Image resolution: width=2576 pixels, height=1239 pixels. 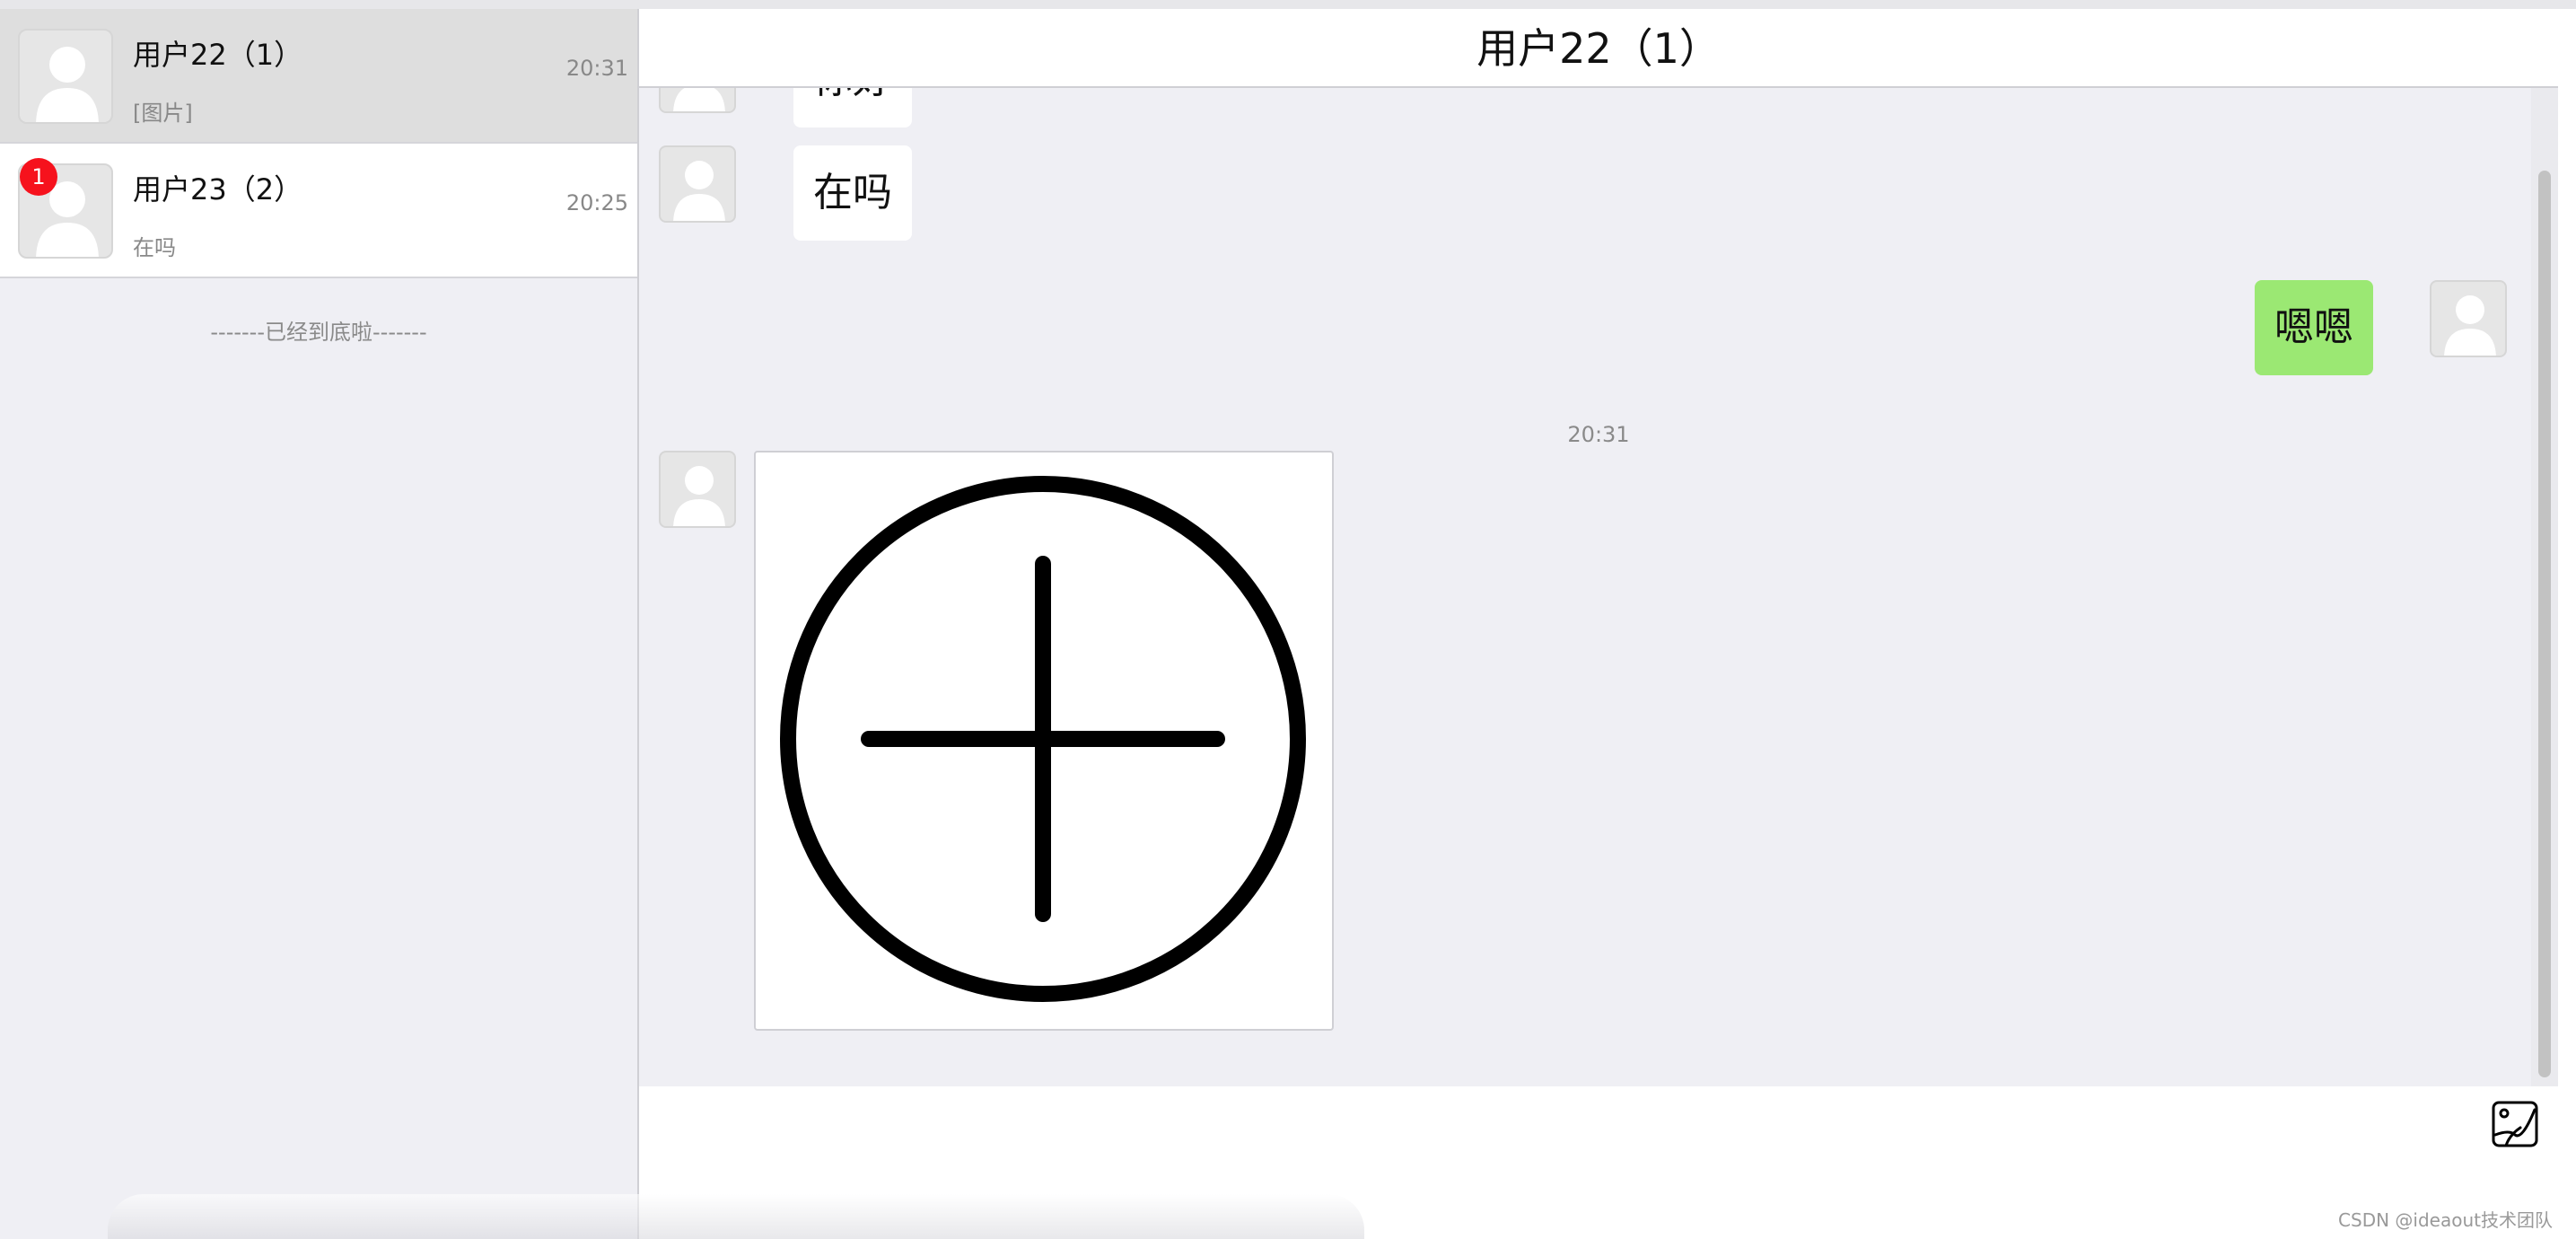 I want to click on conversation-time: 20:25, so click(x=596, y=203).